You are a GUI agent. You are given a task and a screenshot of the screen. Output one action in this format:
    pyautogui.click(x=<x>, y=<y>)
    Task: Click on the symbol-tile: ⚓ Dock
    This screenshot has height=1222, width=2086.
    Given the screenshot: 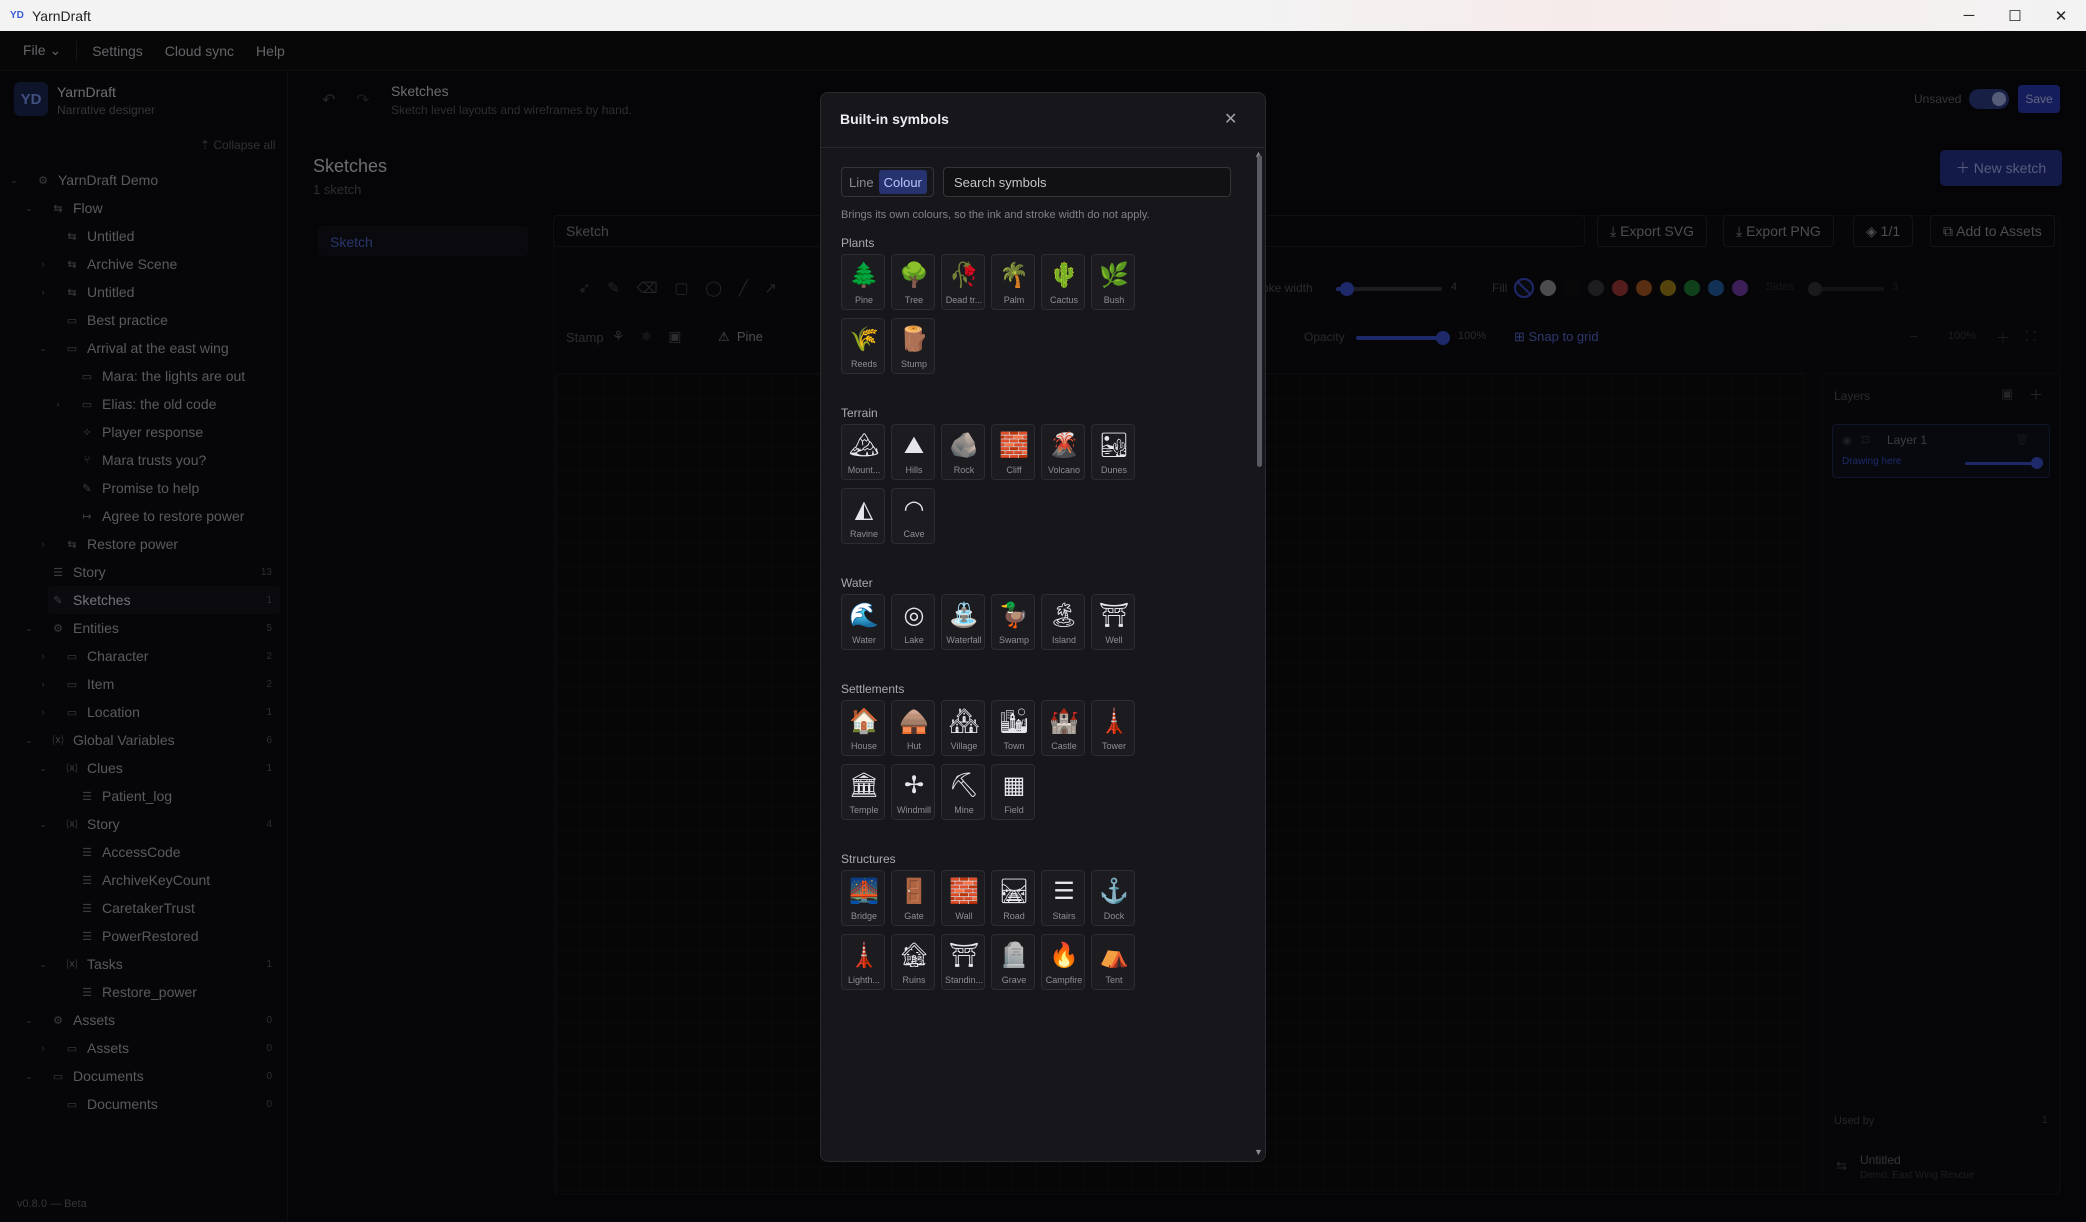 What is the action you would take?
    pyautogui.click(x=1113, y=898)
    